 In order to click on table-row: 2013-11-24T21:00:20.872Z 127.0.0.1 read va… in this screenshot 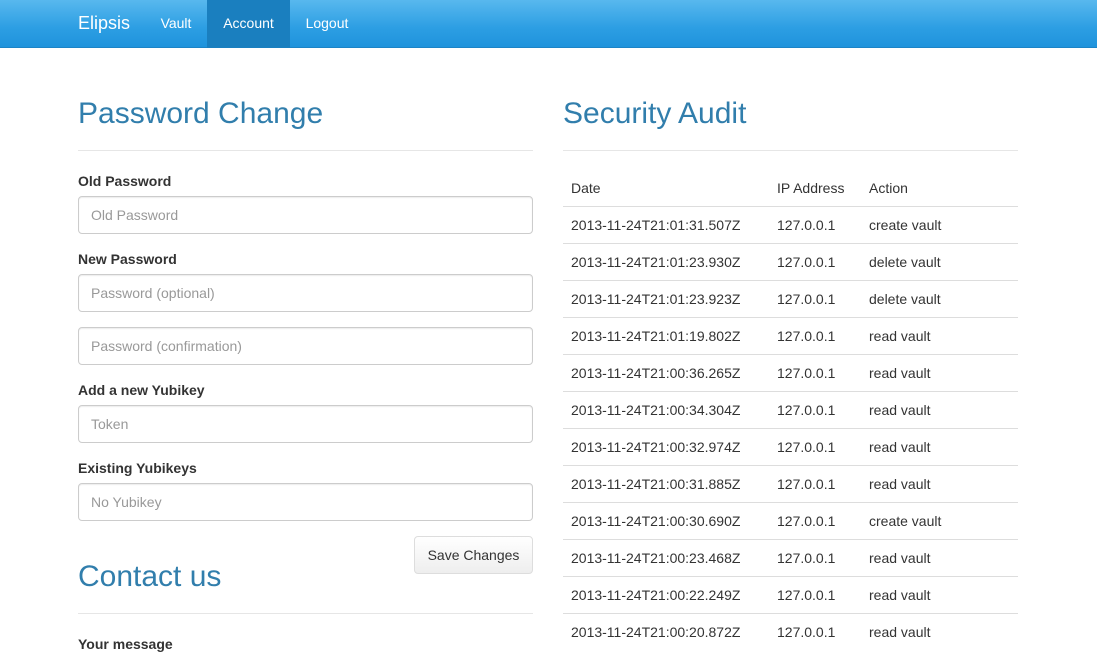, I will do `click(790, 631)`.